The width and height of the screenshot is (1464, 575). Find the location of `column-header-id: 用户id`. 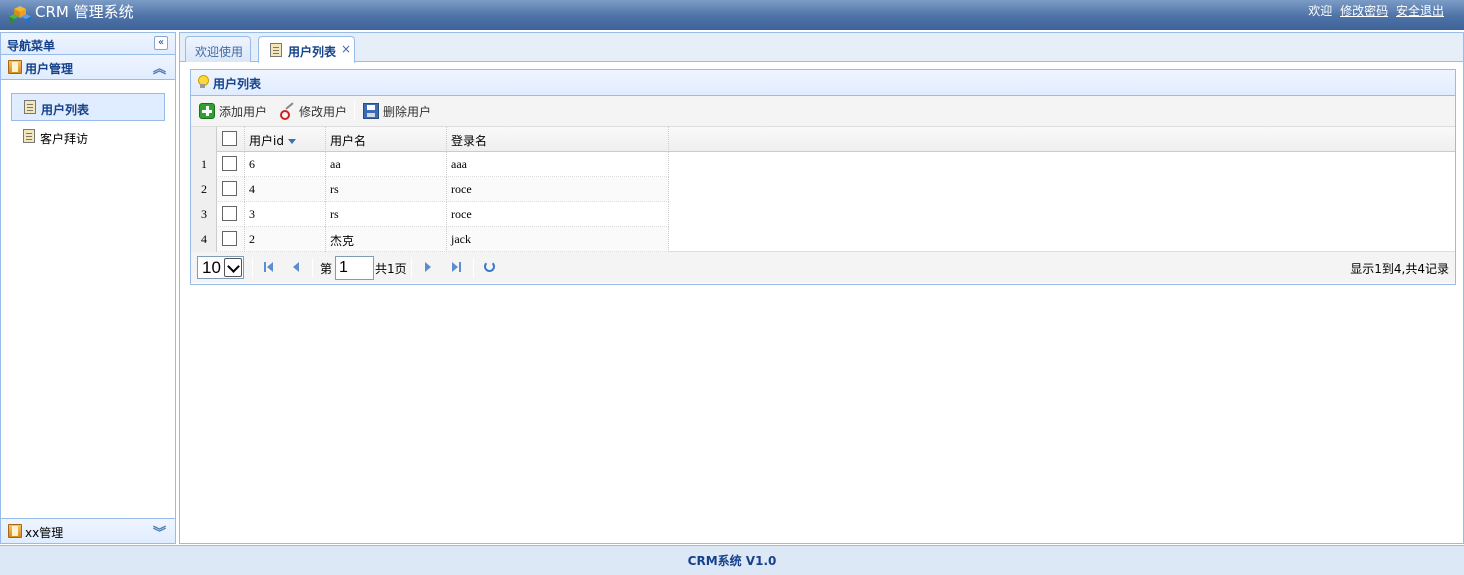

column-header-id: 用户id is located at coordinates (285, 139).